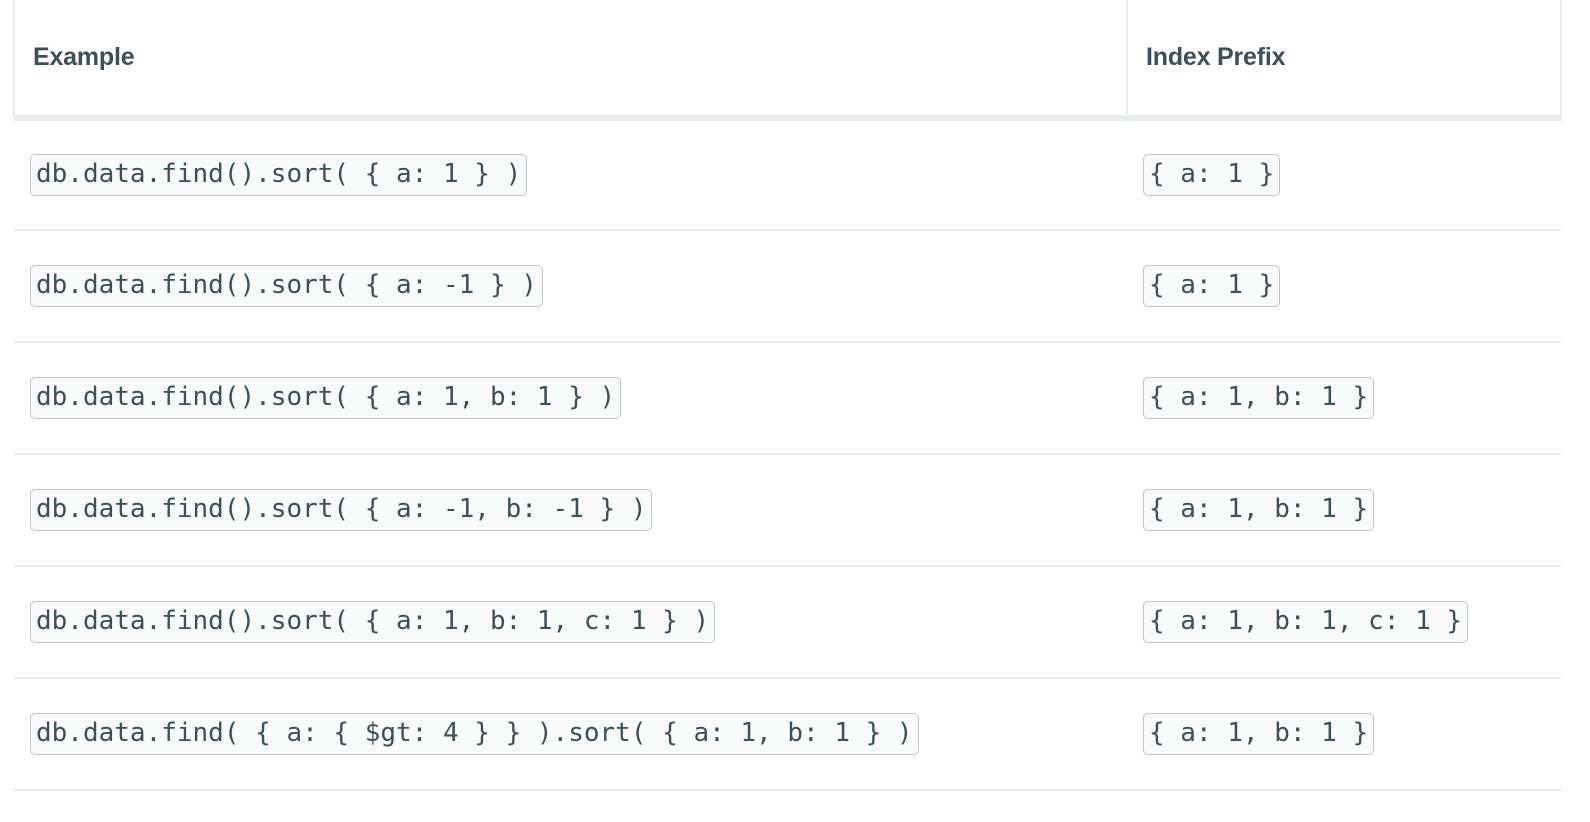 The height and width of the screenshot is (822, 1590). What do you see at coordinates (1306, 622) in the screenshot?
I see `code-snippet-index-prefix: { a: 1, b: 1, c: 1 }` at bounding box center [1306, 622].